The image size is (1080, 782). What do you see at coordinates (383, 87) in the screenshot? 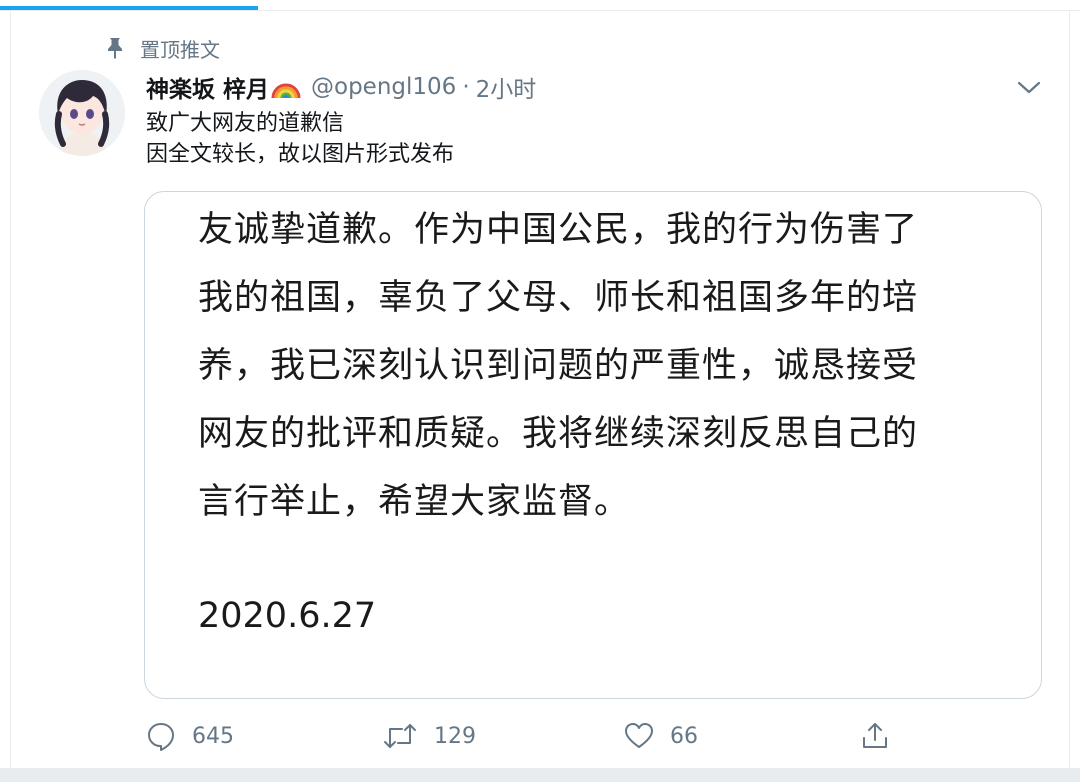
I see `user-handle: @opengl106` at bounding box center [383, 87].